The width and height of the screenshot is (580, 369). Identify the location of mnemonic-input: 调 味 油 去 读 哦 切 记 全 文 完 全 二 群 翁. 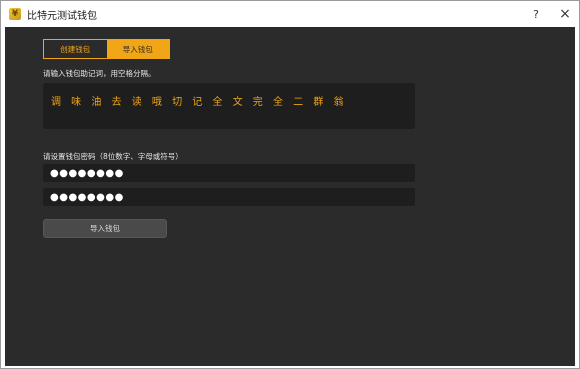
(229, 106).